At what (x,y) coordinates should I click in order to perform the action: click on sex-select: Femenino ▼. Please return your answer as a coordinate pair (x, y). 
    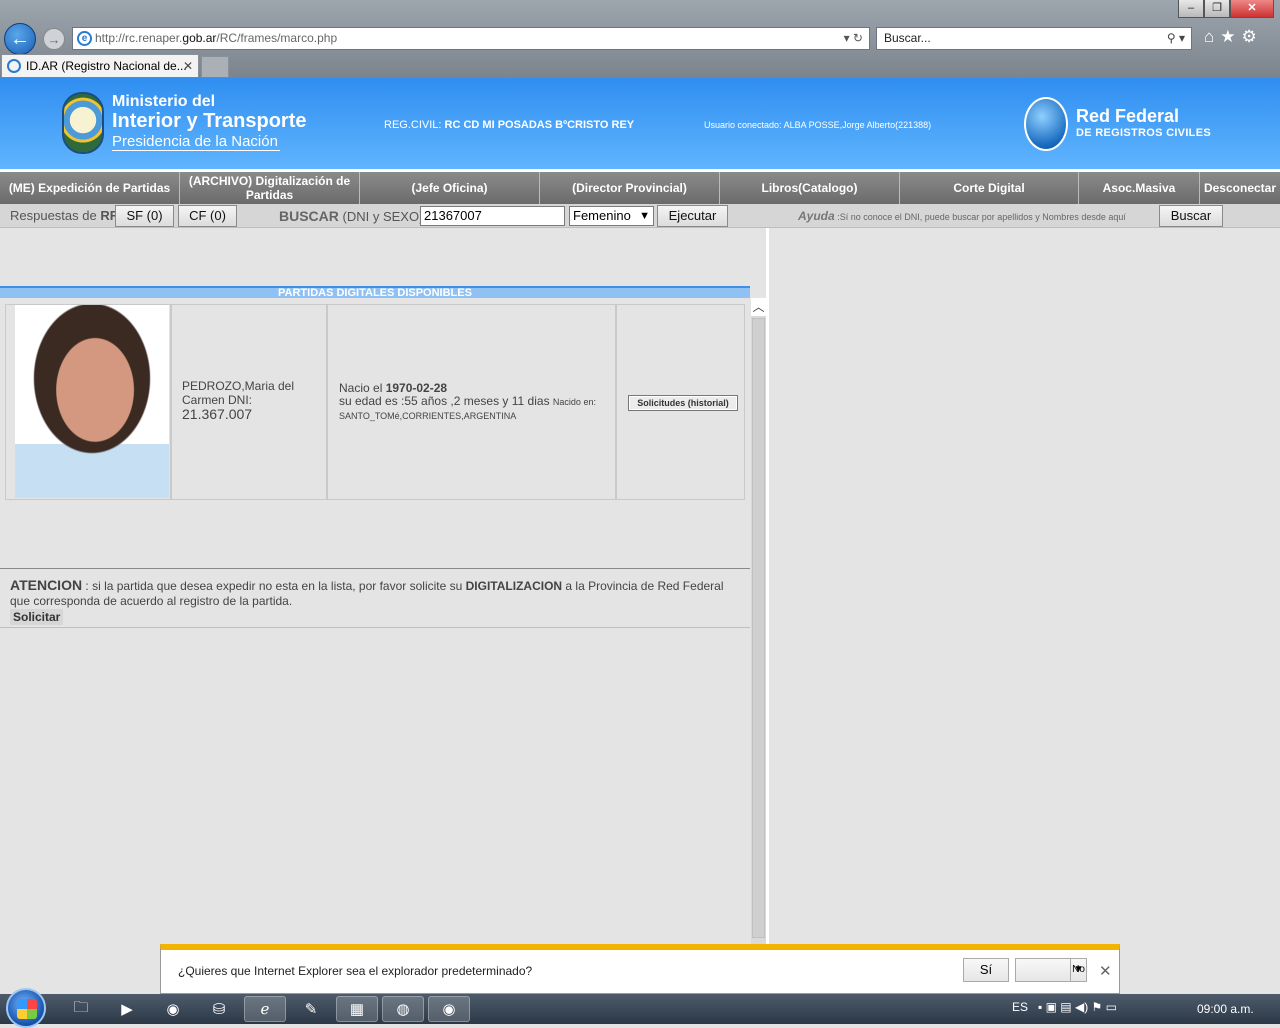
    Looking at the image, I should click on (611, 216).